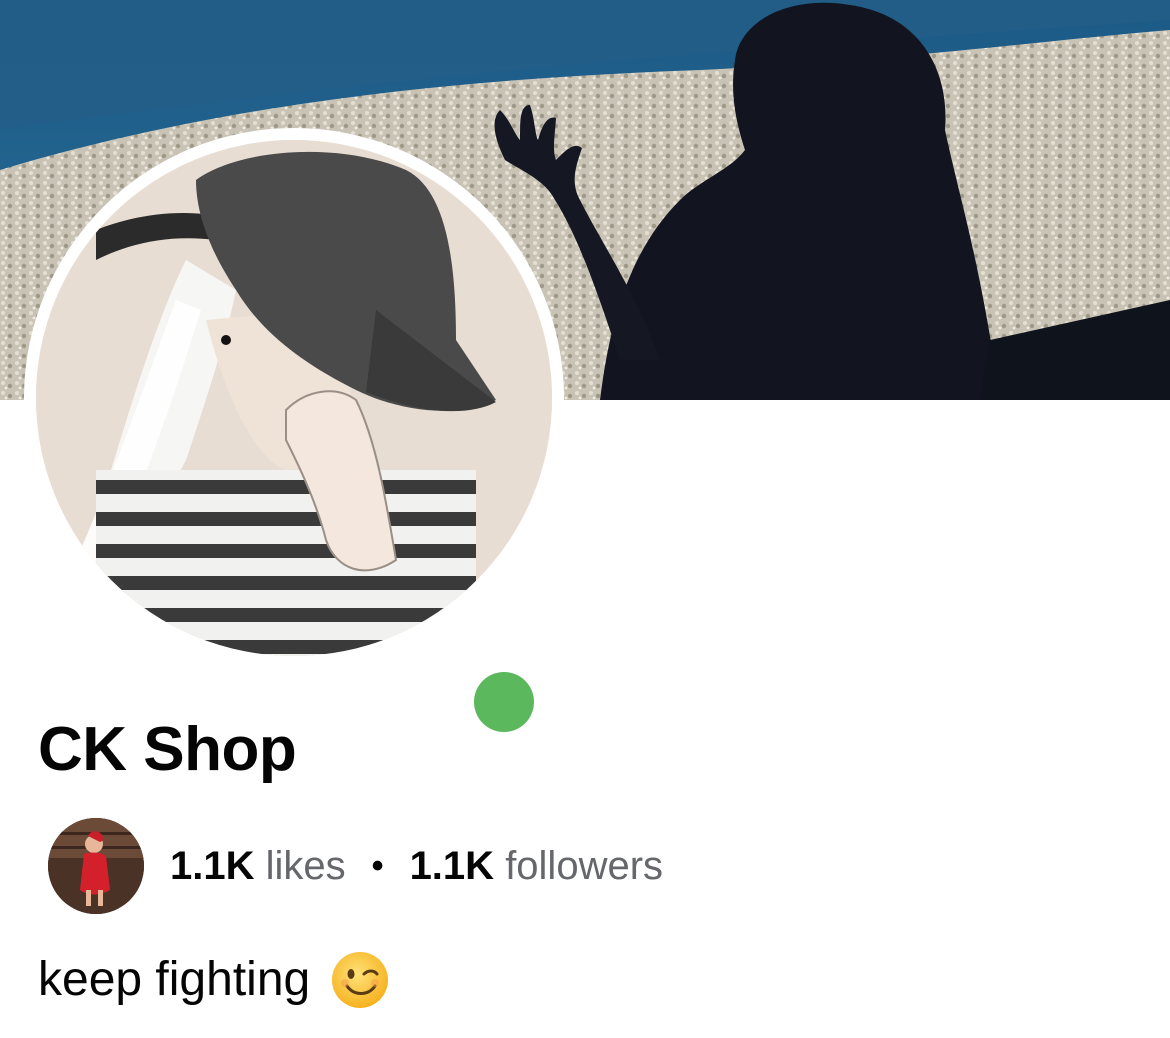 This screenshot has width=1170, height=1038. What do you see at coordinates (452, 866) in the screenshot?
I see `followers-count: 1.1K` at bounding box center [452, 866].